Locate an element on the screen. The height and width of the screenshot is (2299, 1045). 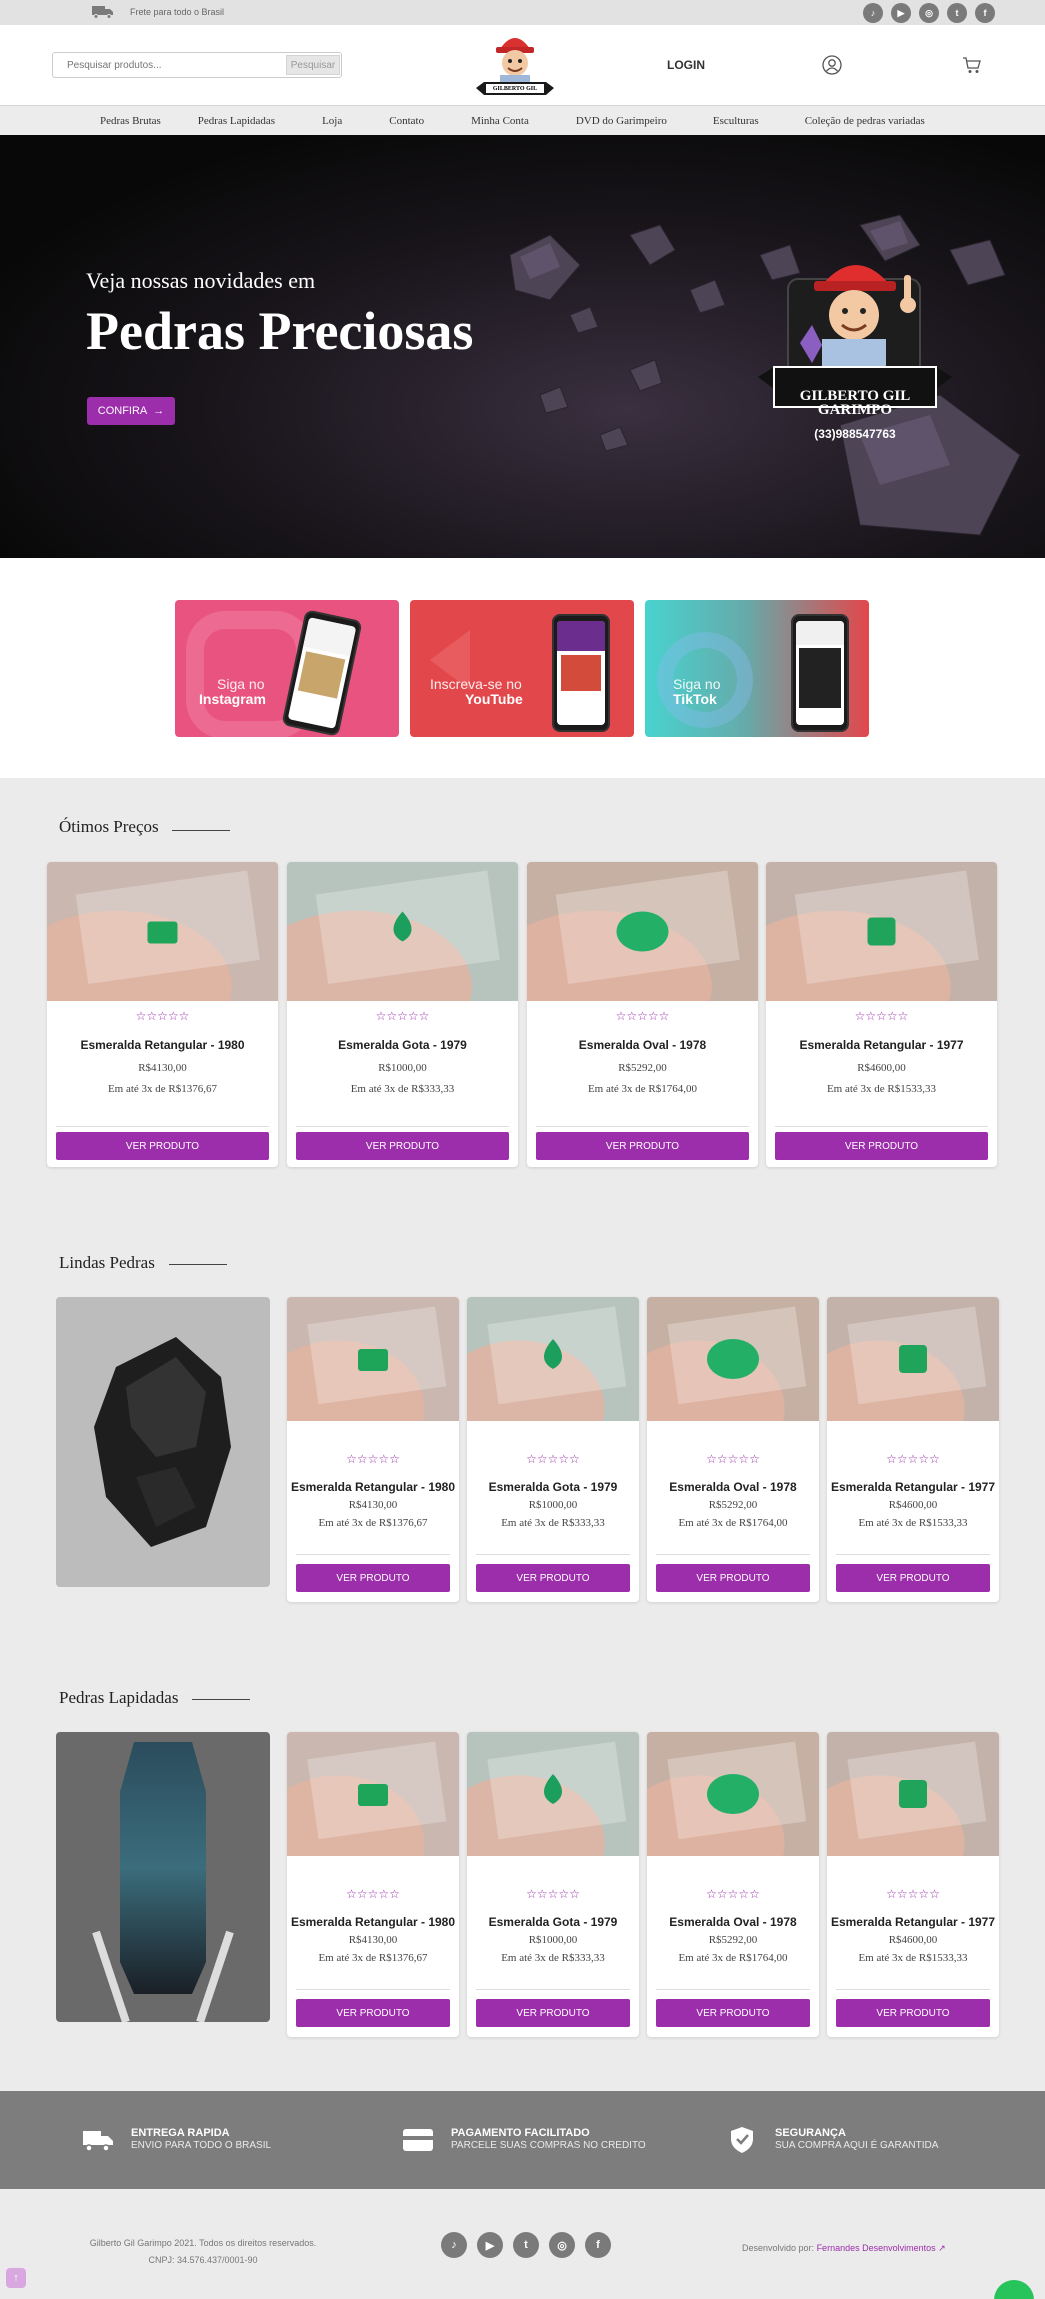
nav-item-esculturas: Esculturas is located at coordinates (736, 121).